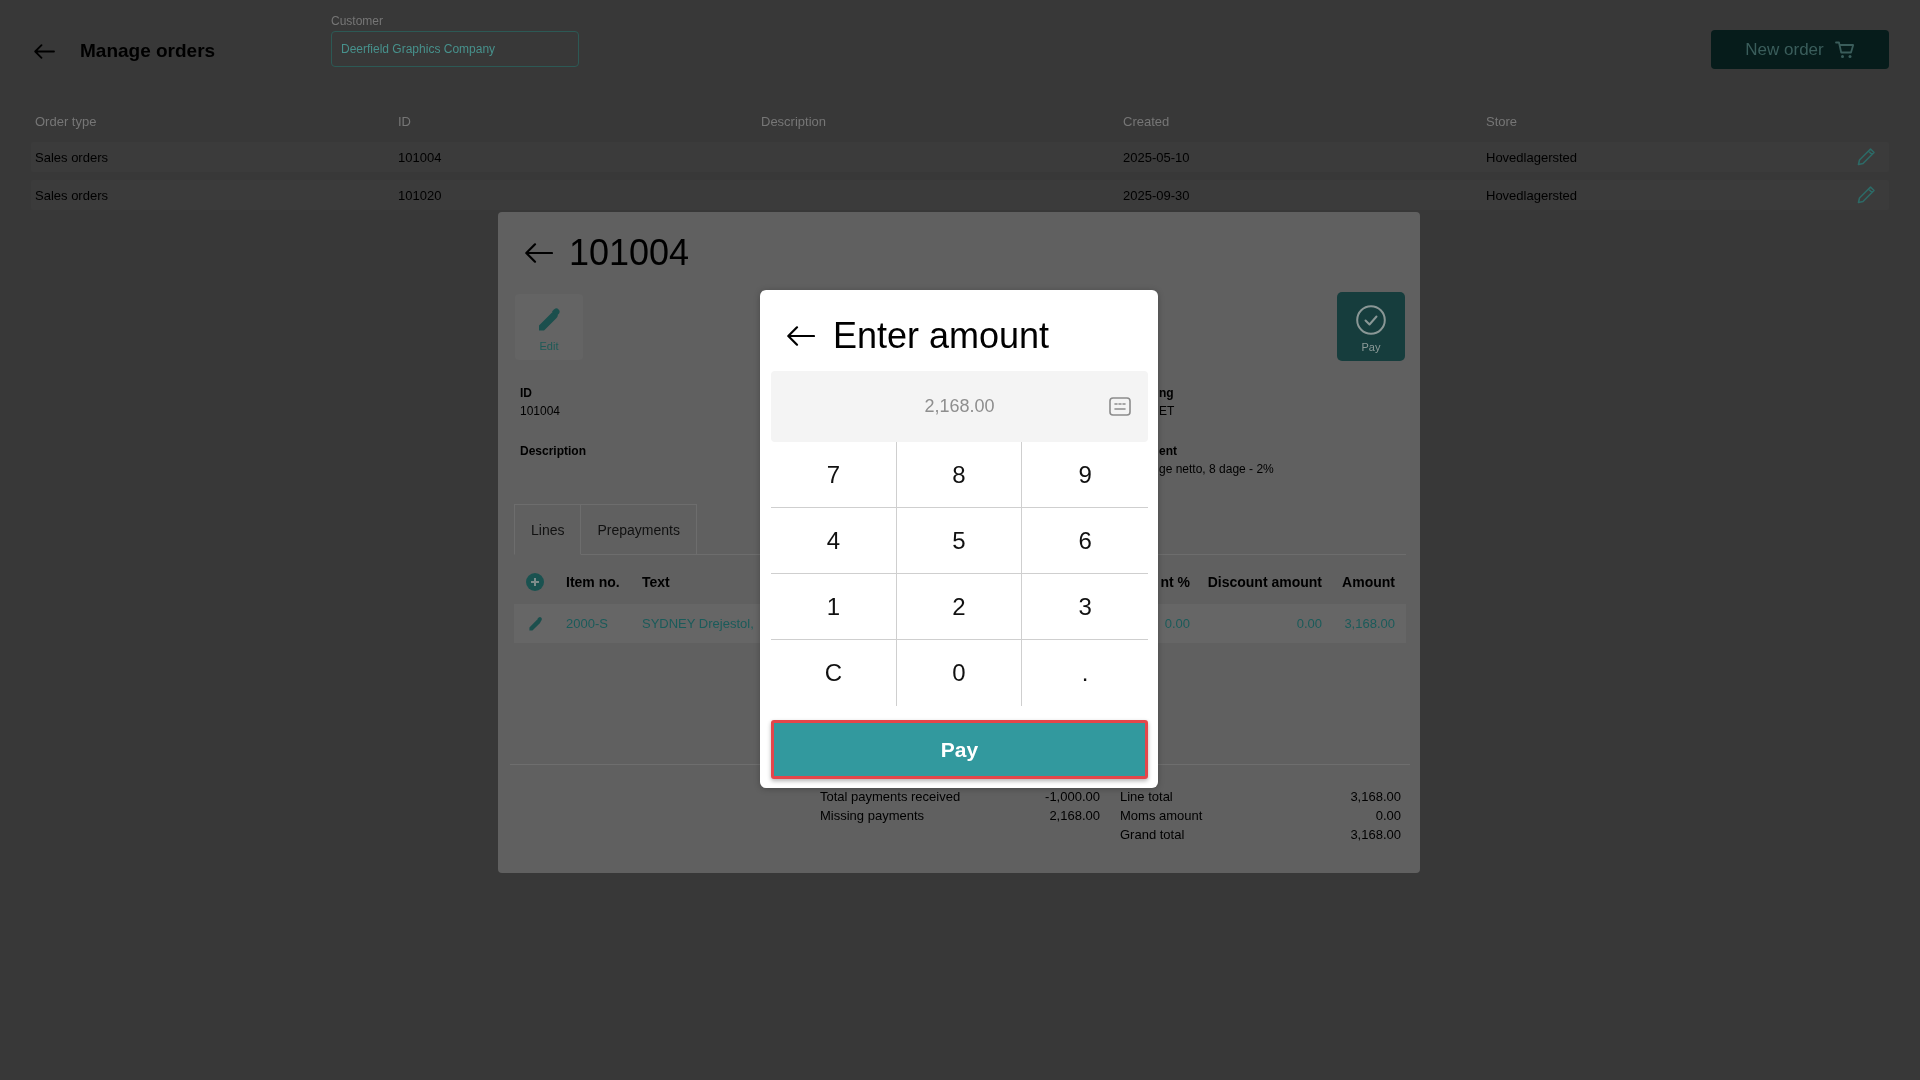 The height and width of the screenshot is (1080, 1920). What do you see at coordinates (794, 121) in the screenshot?
I see `column-header: Description` at bounding box center [794, 121].